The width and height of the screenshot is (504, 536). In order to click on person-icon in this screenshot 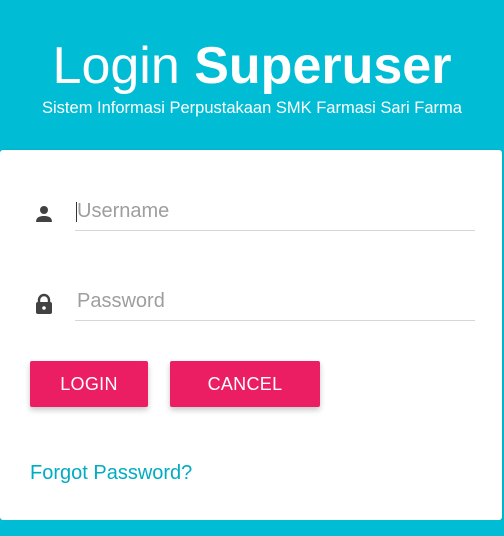, I will do `click(44, 214)`.